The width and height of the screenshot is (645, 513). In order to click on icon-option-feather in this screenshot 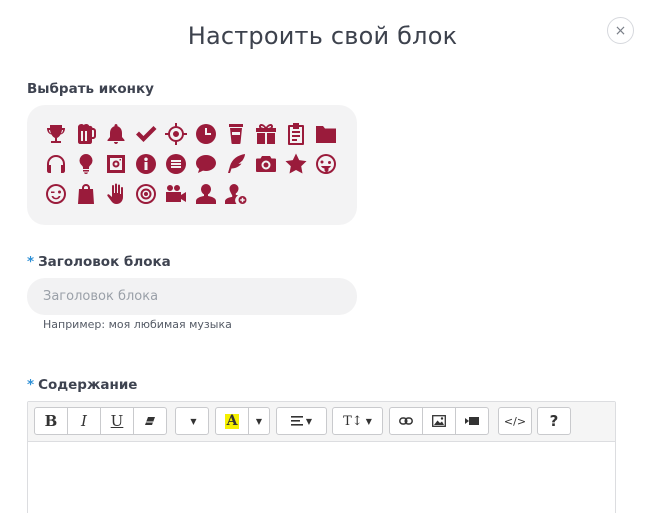, I will do `click(236, 164)`.